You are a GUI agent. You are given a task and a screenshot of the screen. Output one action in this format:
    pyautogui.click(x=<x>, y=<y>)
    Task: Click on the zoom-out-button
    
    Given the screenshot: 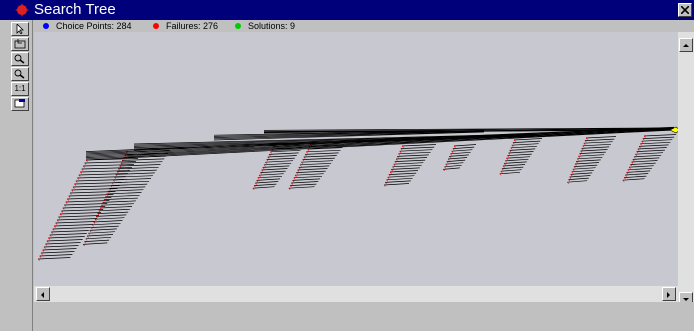 What is the action you would take?
    pyautogui.click(x=20, y=74)
    